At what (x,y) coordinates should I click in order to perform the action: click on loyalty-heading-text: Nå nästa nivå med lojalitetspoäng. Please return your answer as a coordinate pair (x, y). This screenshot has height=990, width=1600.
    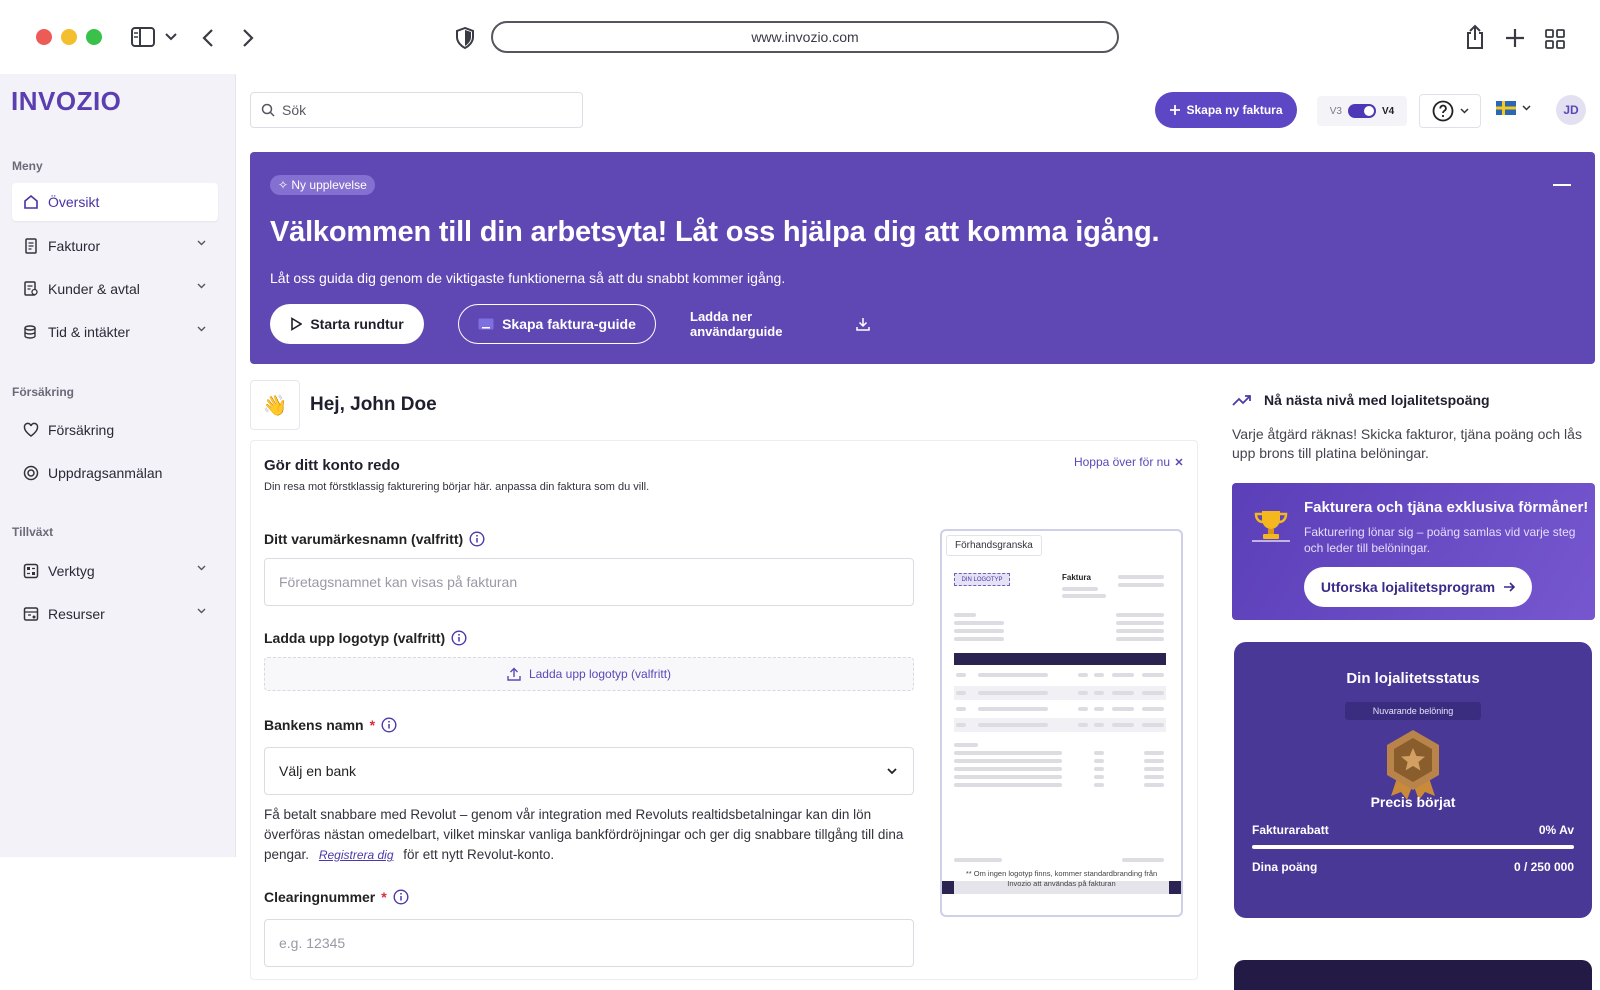
    Looking at the image, I should click on (1377, 400).